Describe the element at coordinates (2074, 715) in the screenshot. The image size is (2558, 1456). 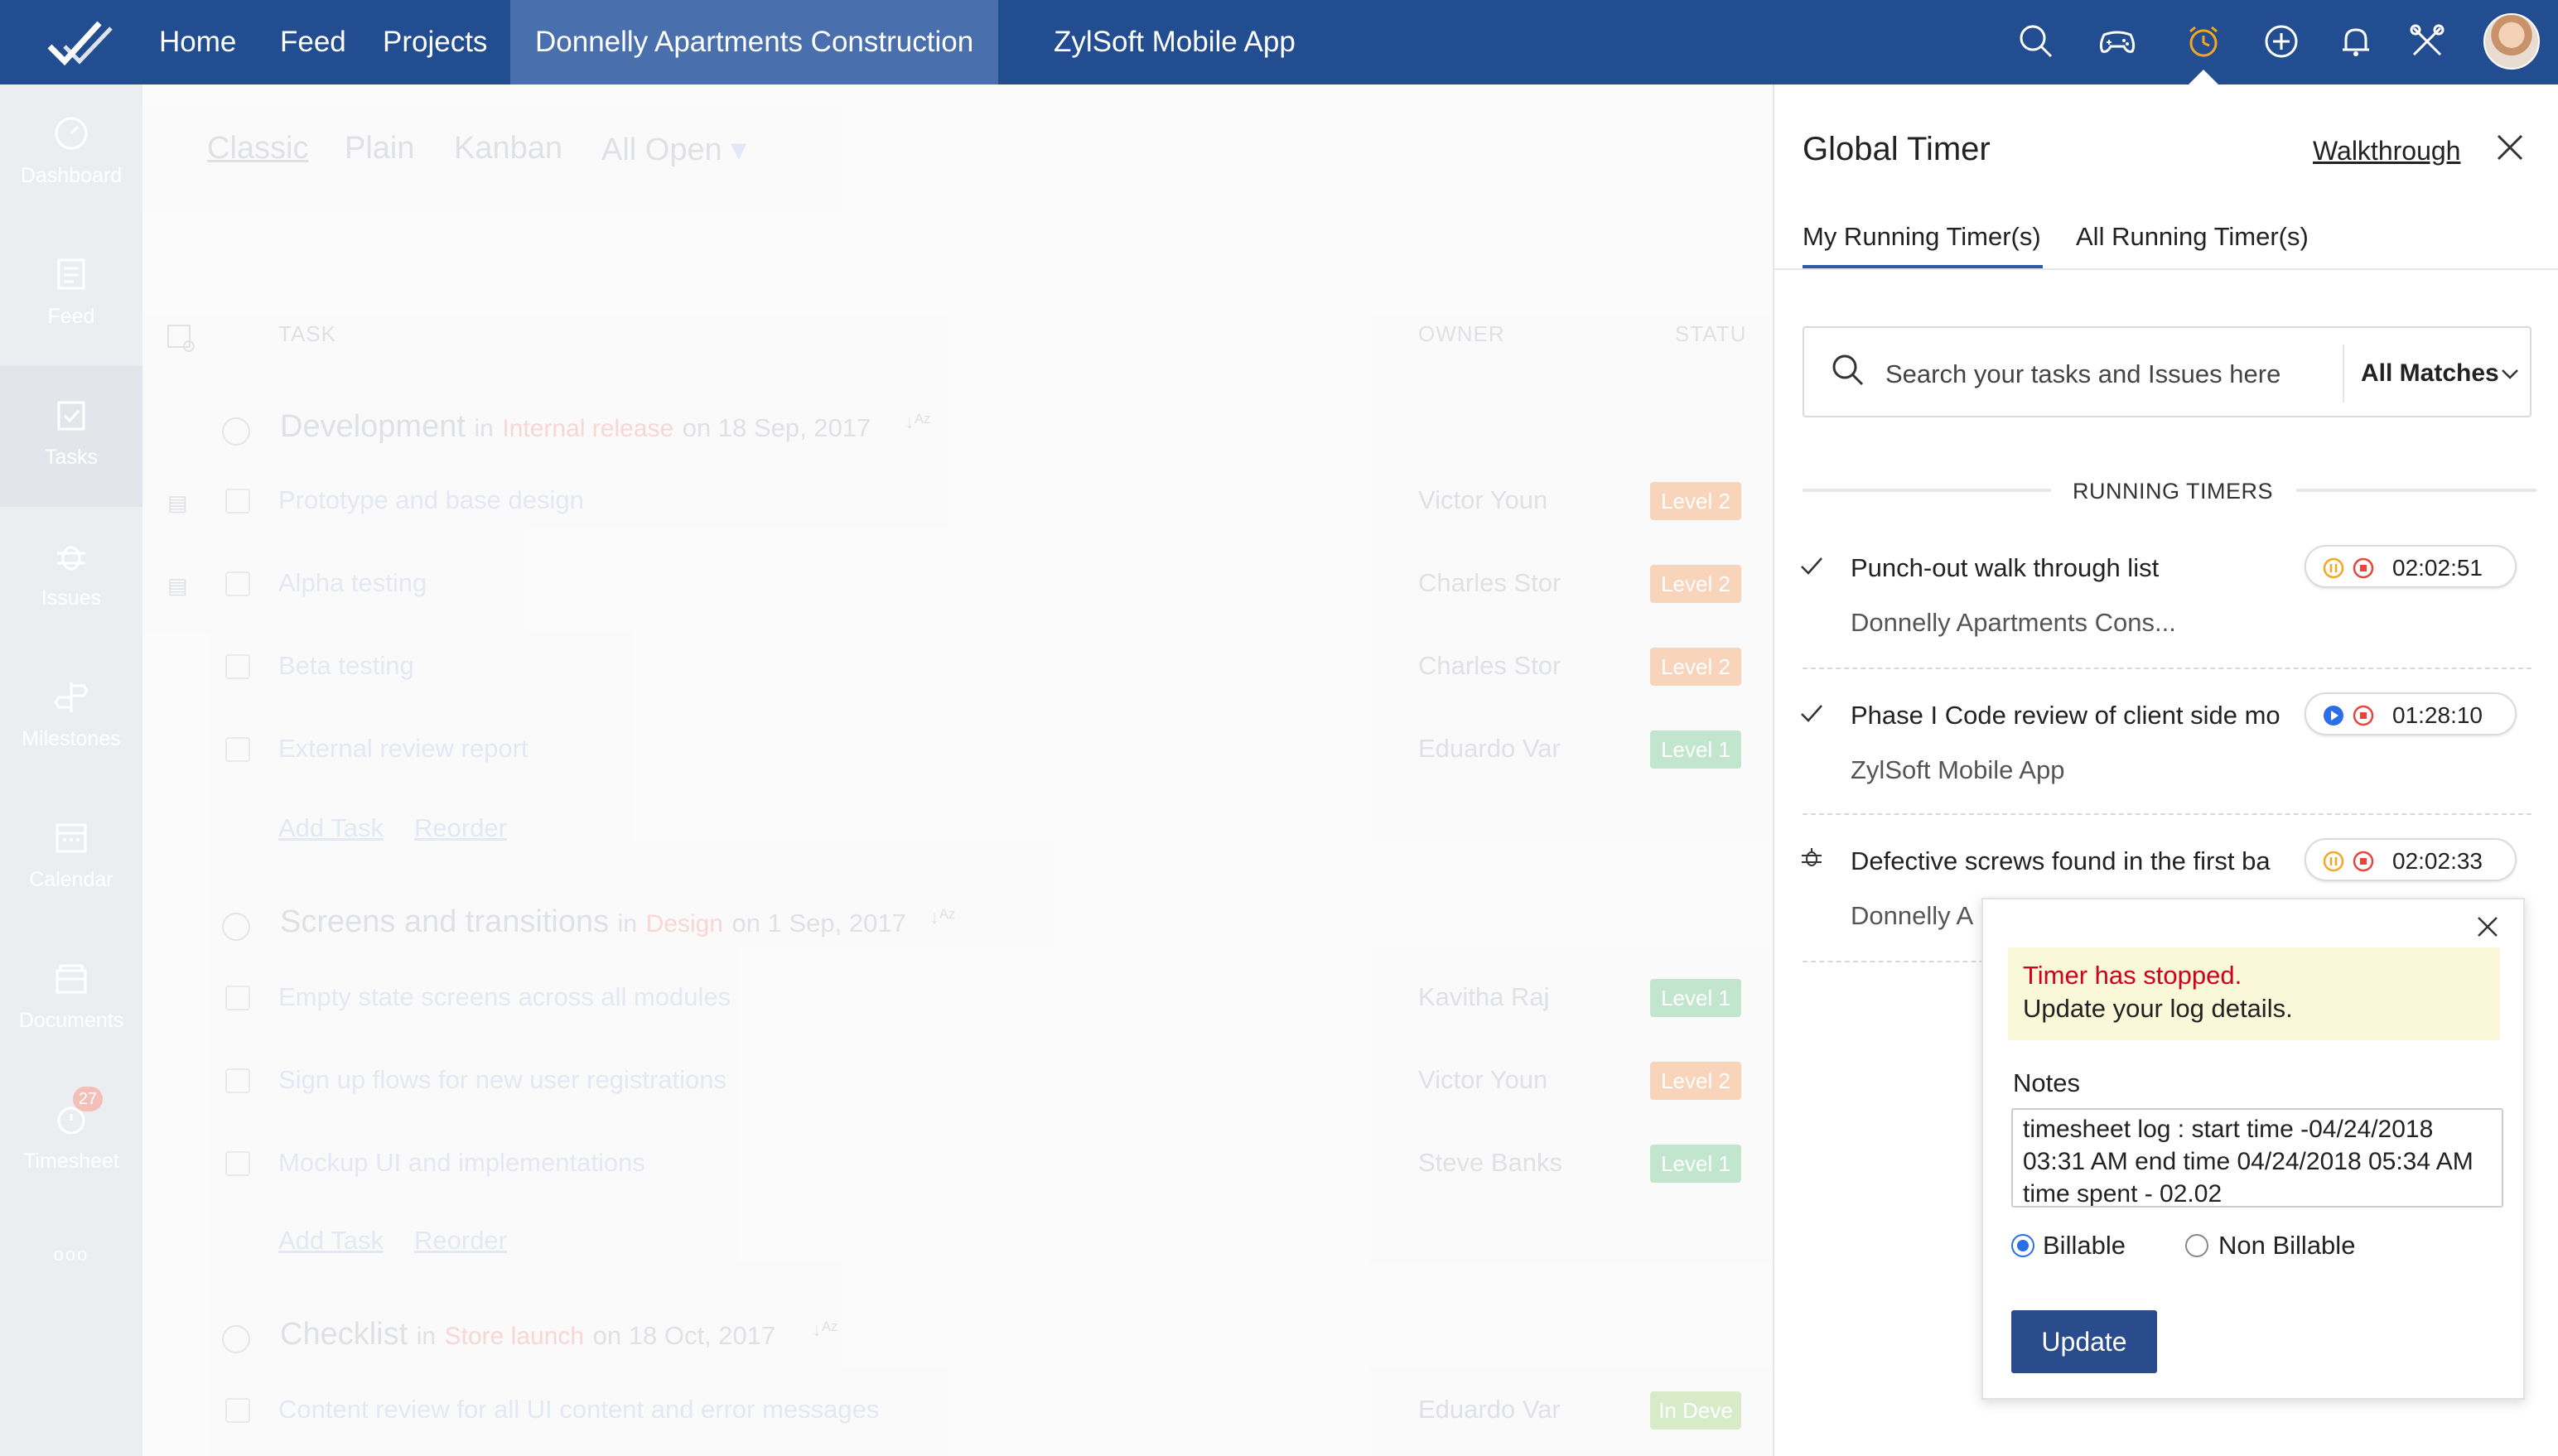
I see `timer-task-title: Phase I Code review of client side mo` at that location.